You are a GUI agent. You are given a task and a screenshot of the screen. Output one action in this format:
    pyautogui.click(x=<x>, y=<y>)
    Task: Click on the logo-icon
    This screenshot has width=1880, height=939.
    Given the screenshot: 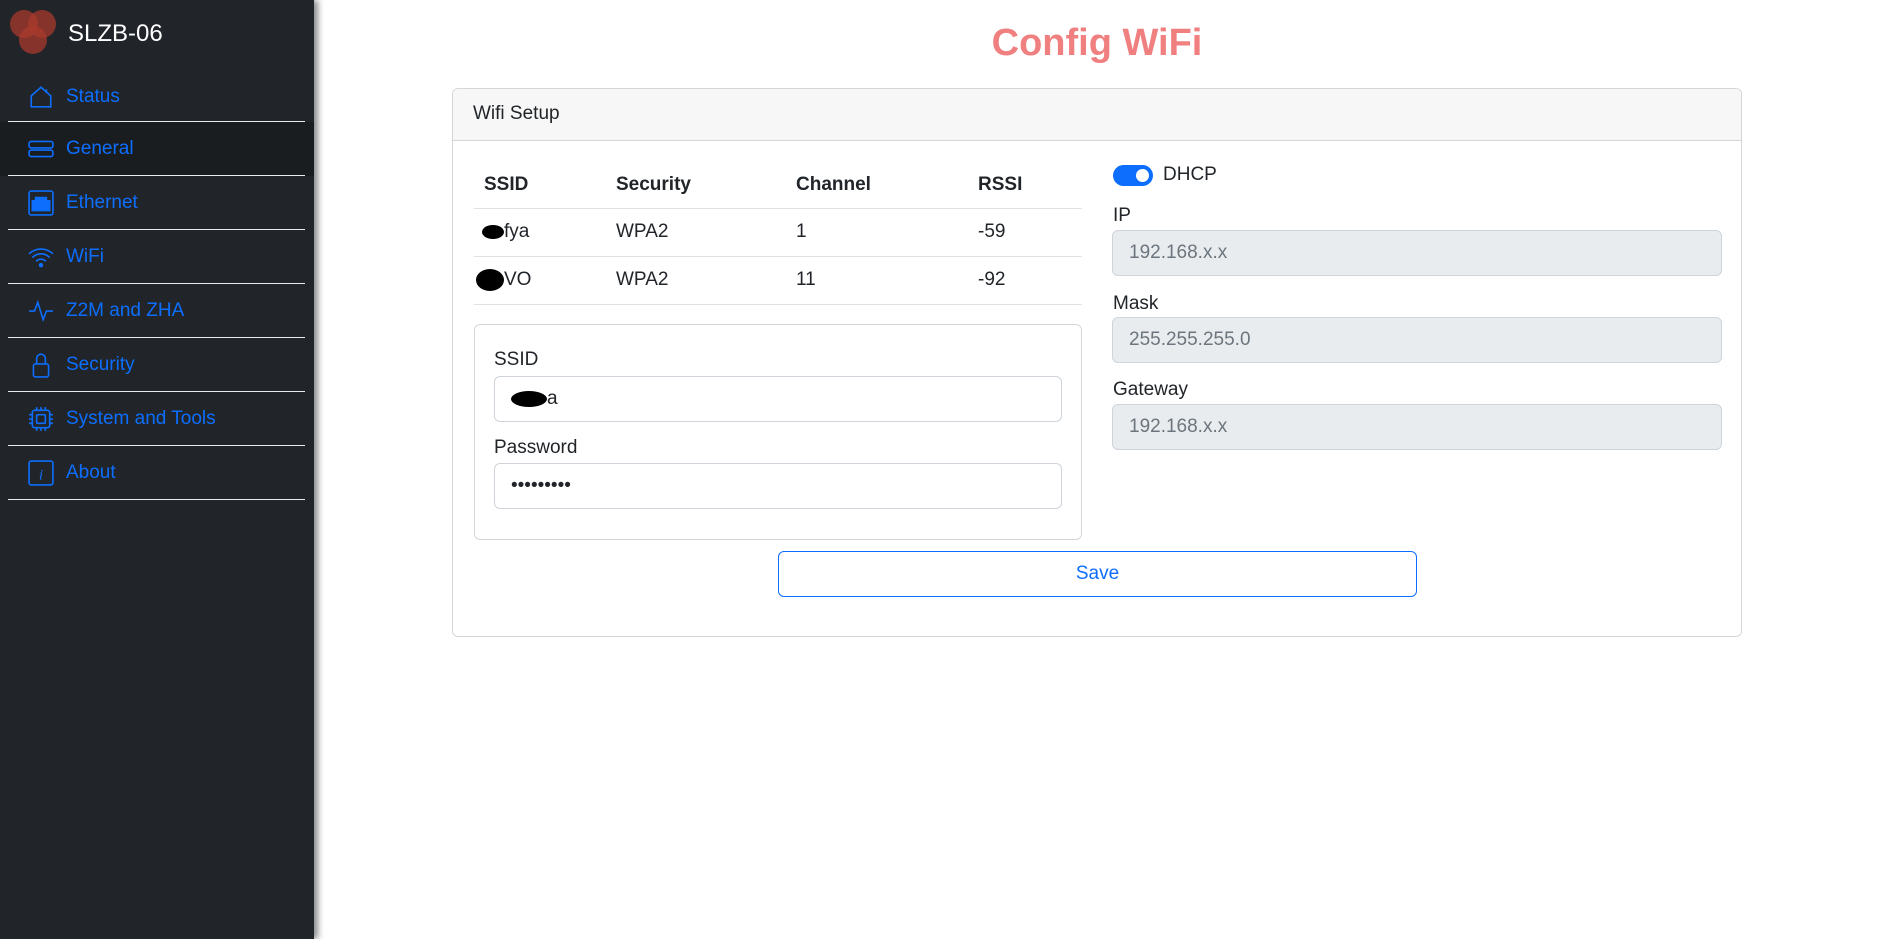 What is the action you would take?
    pyautogui.click(x=33, y=32)
    